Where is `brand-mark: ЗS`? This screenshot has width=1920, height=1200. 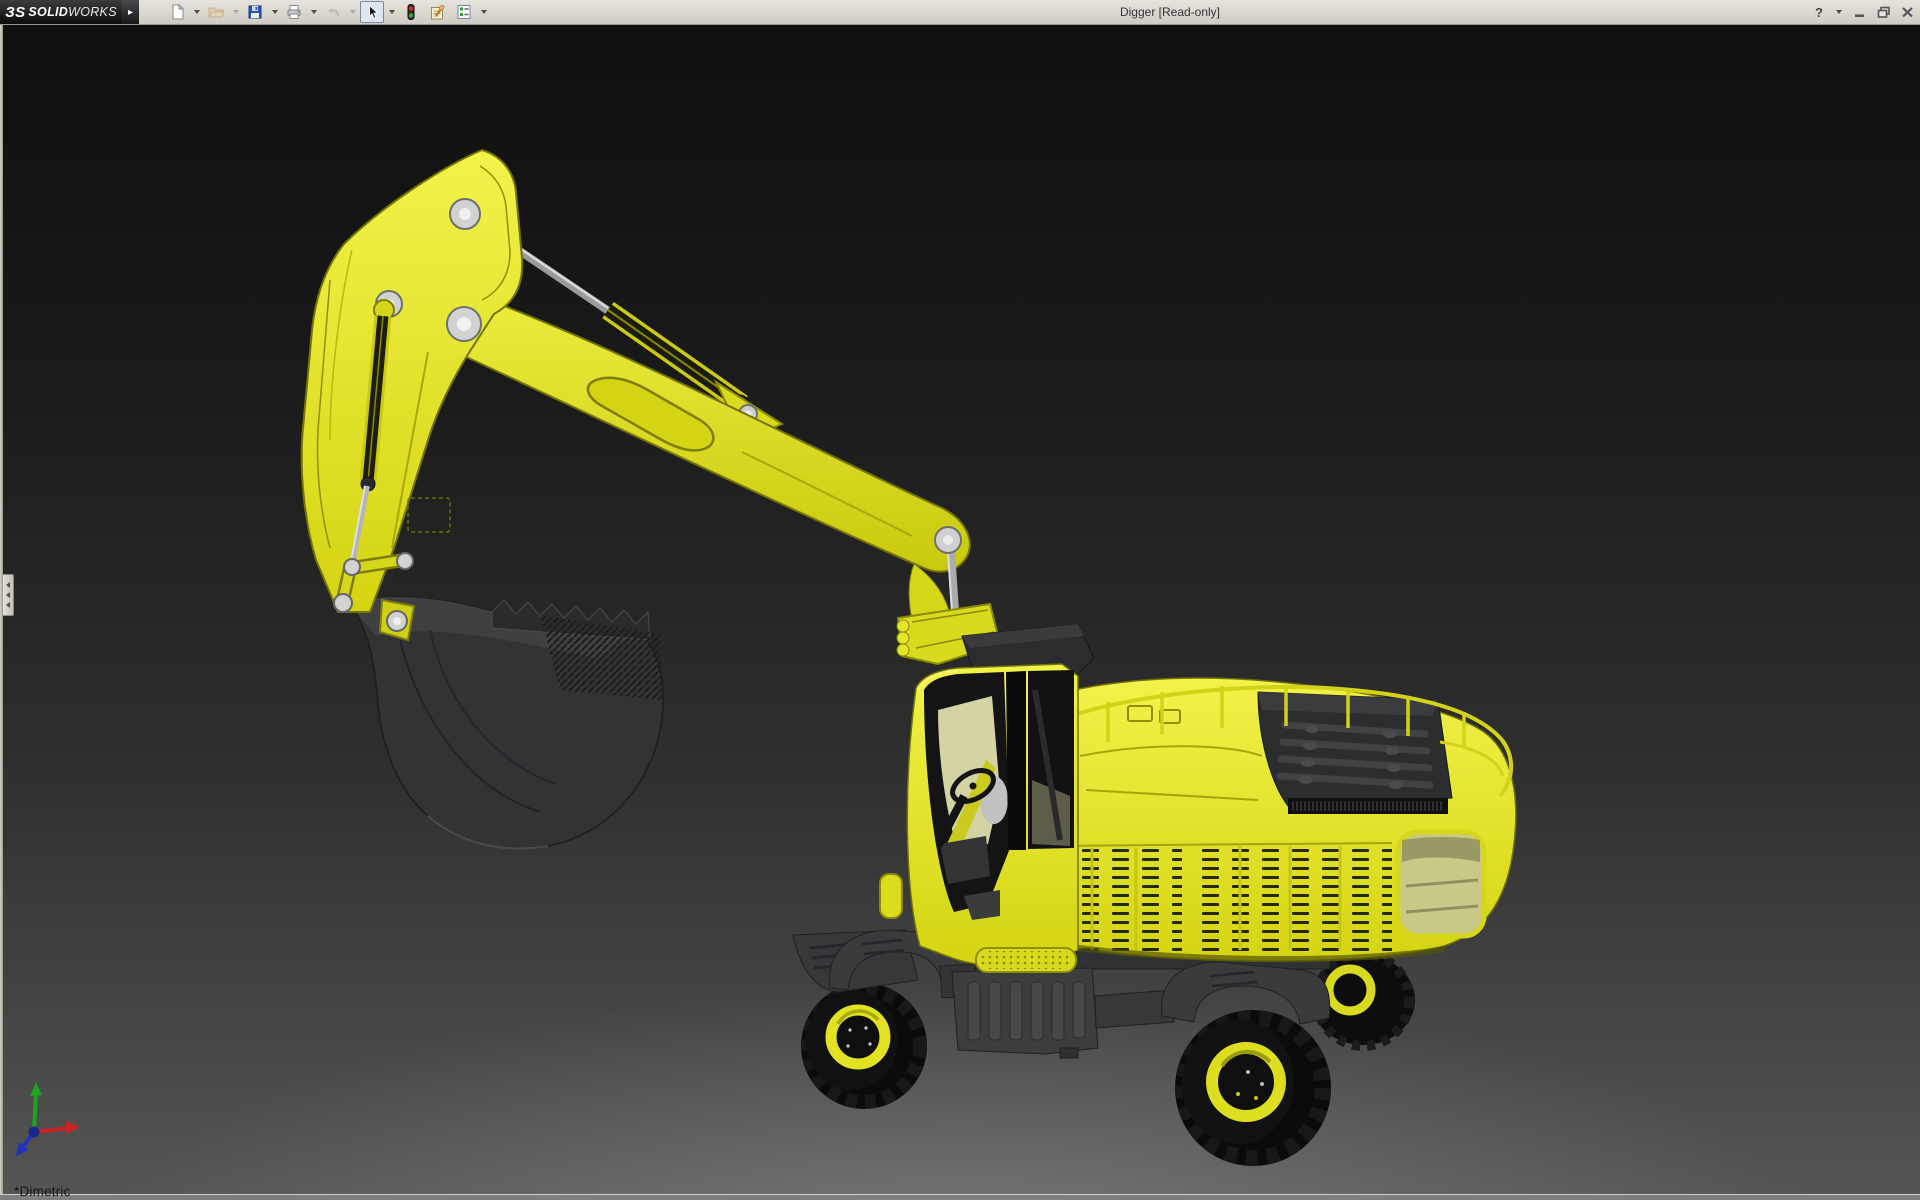
brand-mark: ЗS is located at coordinates (15, 12).